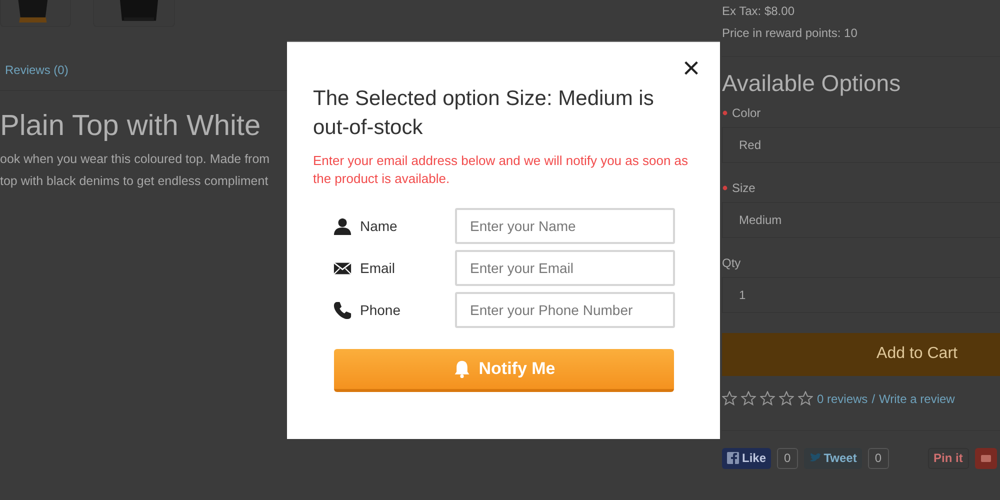  I want to click on field-label: Phone, so click(380, 310).